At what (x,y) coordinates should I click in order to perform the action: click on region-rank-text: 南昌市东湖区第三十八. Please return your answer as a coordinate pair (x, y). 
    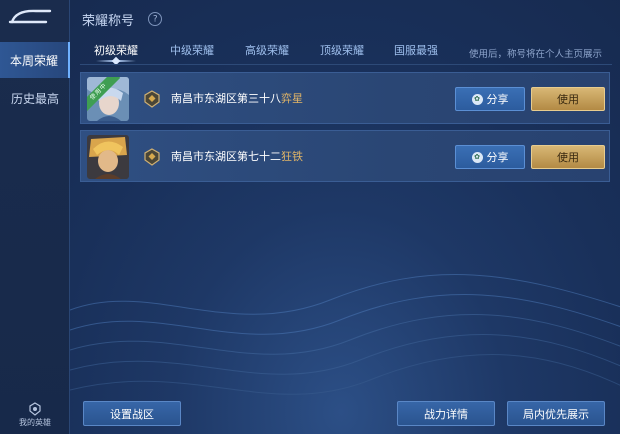
    Looking at the image, I should click on (226, 98).